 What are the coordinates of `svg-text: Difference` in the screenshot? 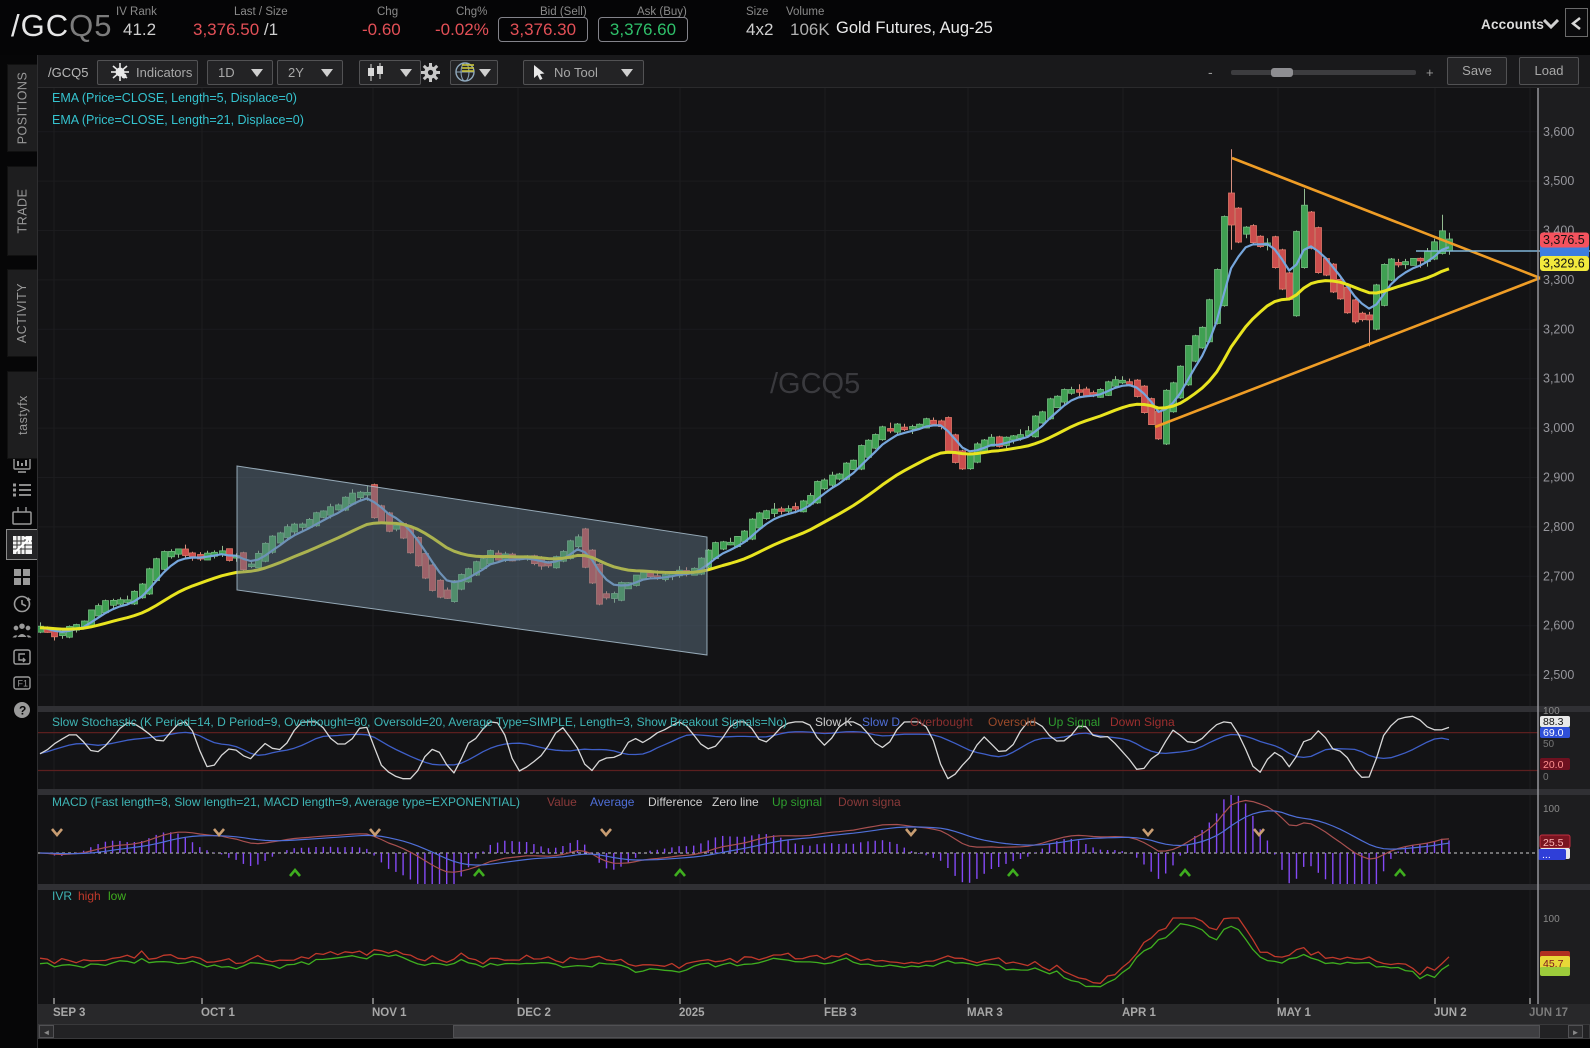 It's located at (675, 802).